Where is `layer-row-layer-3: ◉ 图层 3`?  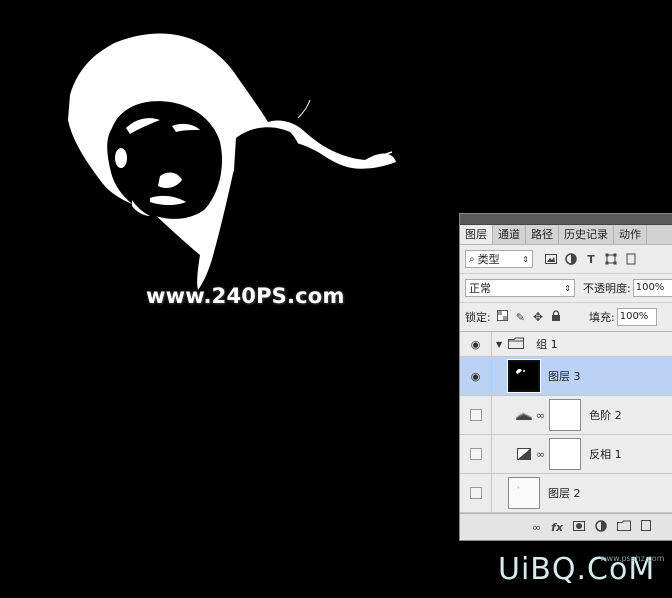 layer-row-layer-3: ◉ 图层 3 is located at coordinates (566, 376).